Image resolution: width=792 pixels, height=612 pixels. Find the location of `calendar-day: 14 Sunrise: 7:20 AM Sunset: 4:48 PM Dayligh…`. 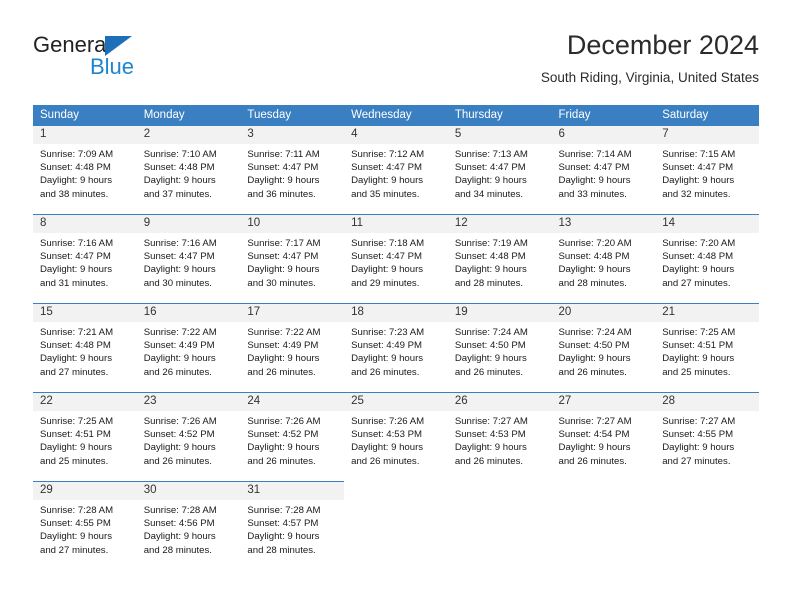

calendar-day: 14 Sunrise: 7:20 AM Sunset: 4:48 PM Dayligh… is located at coordinates (707, 258).